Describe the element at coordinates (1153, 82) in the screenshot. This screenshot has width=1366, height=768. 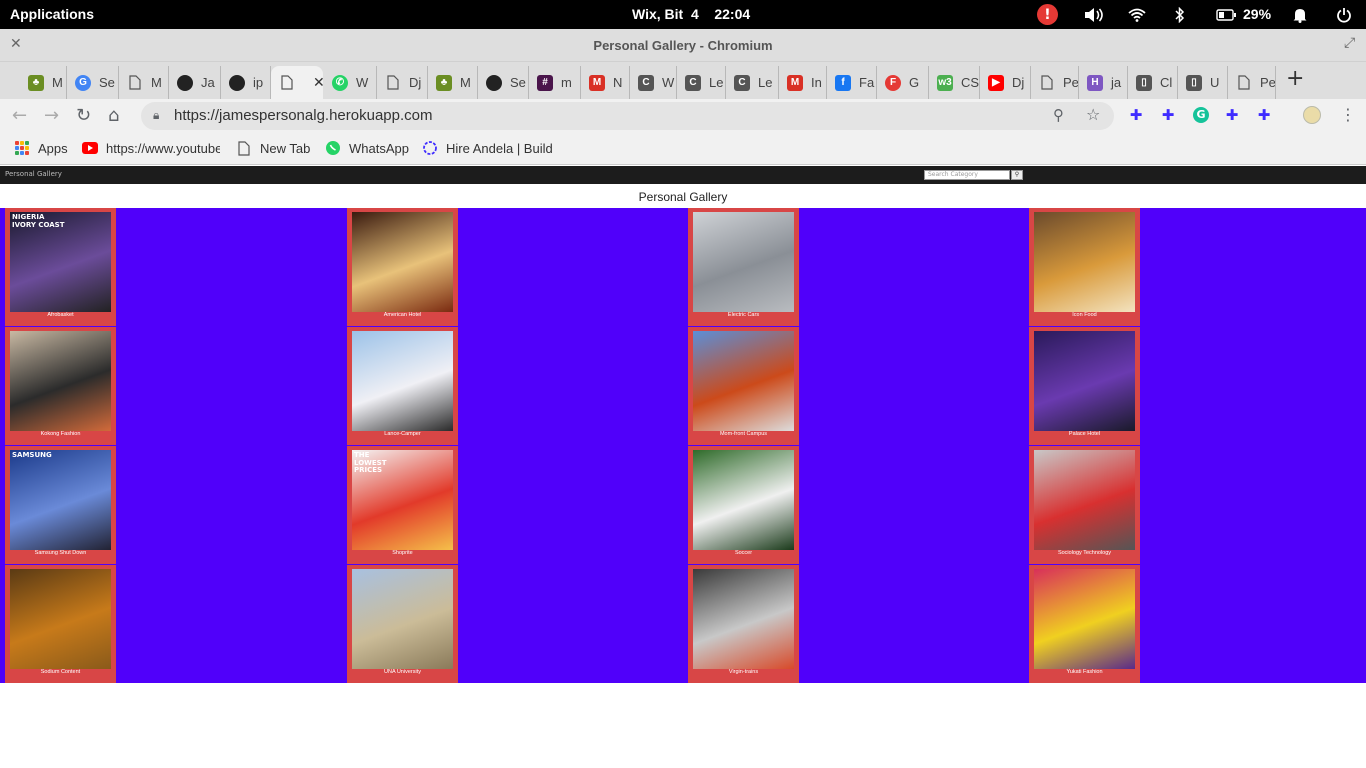
I see `browser-tab: ▯ Cl` at that location.